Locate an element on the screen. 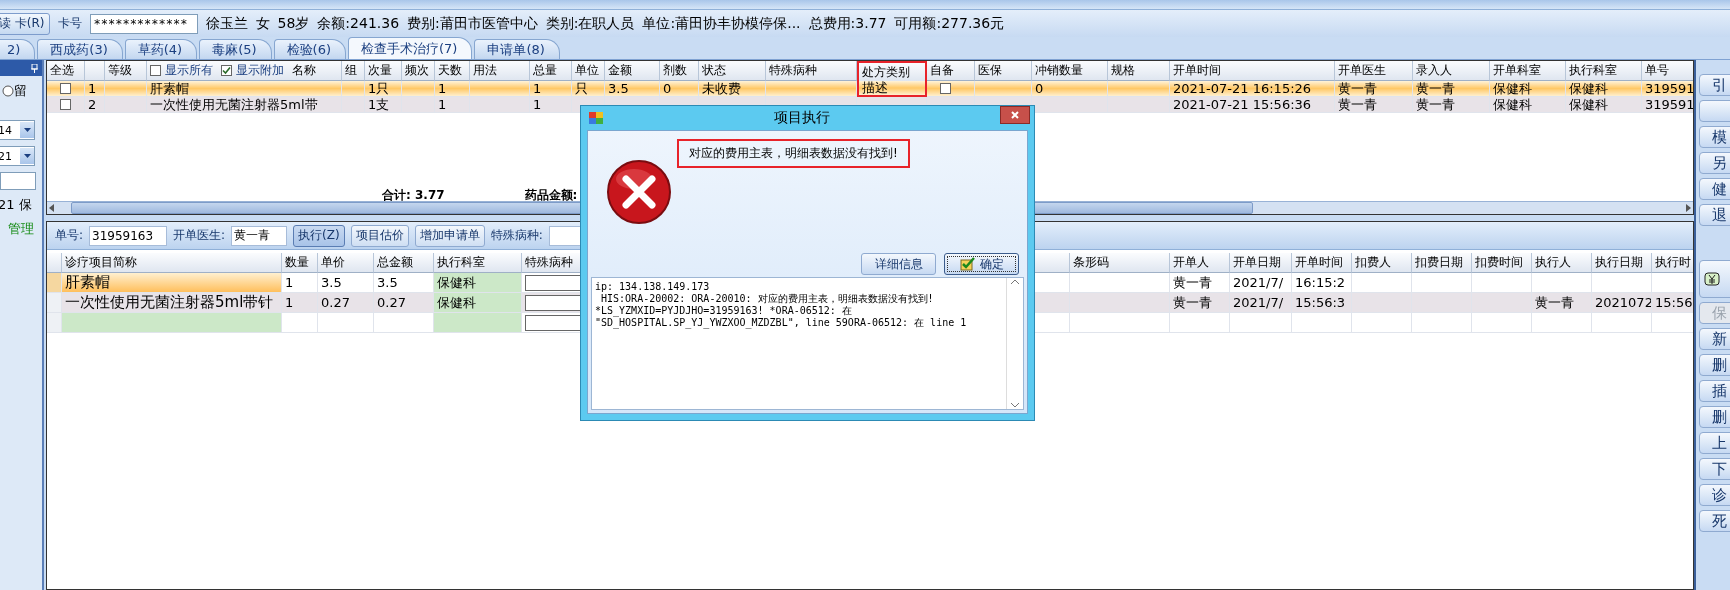 The height and width of the screenshot is (590, 1730). column-header: 录入人 is located at coordinates (1451, 71).